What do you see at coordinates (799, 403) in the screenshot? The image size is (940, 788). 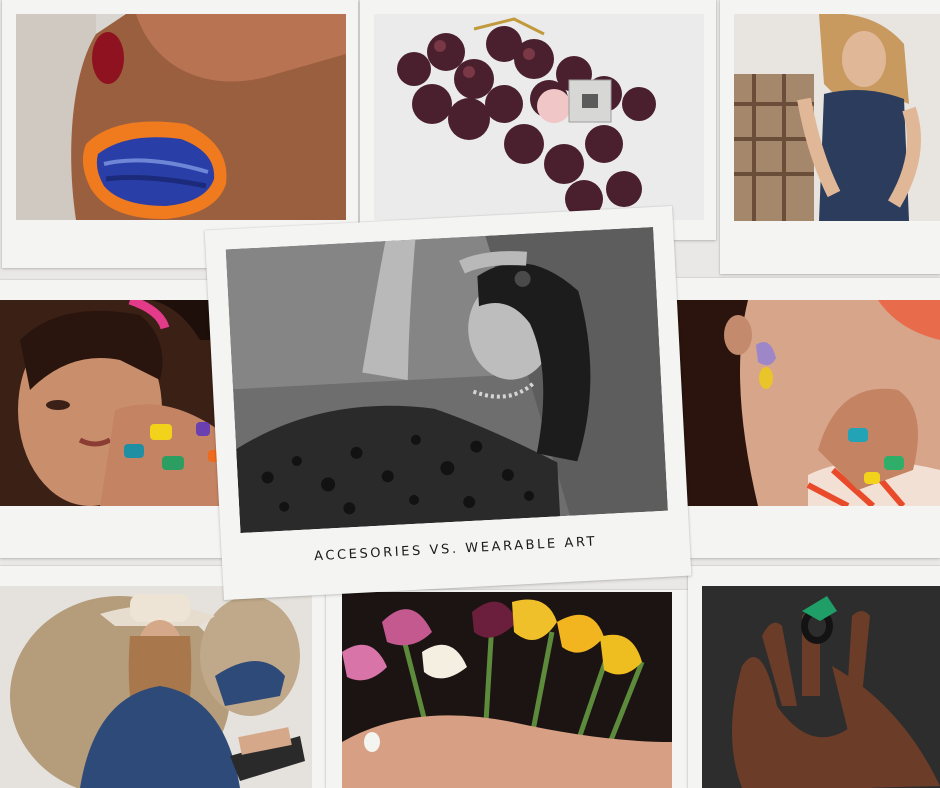 I see `woman-with-lilac-earring-photo` at bounding box center [799, 403].